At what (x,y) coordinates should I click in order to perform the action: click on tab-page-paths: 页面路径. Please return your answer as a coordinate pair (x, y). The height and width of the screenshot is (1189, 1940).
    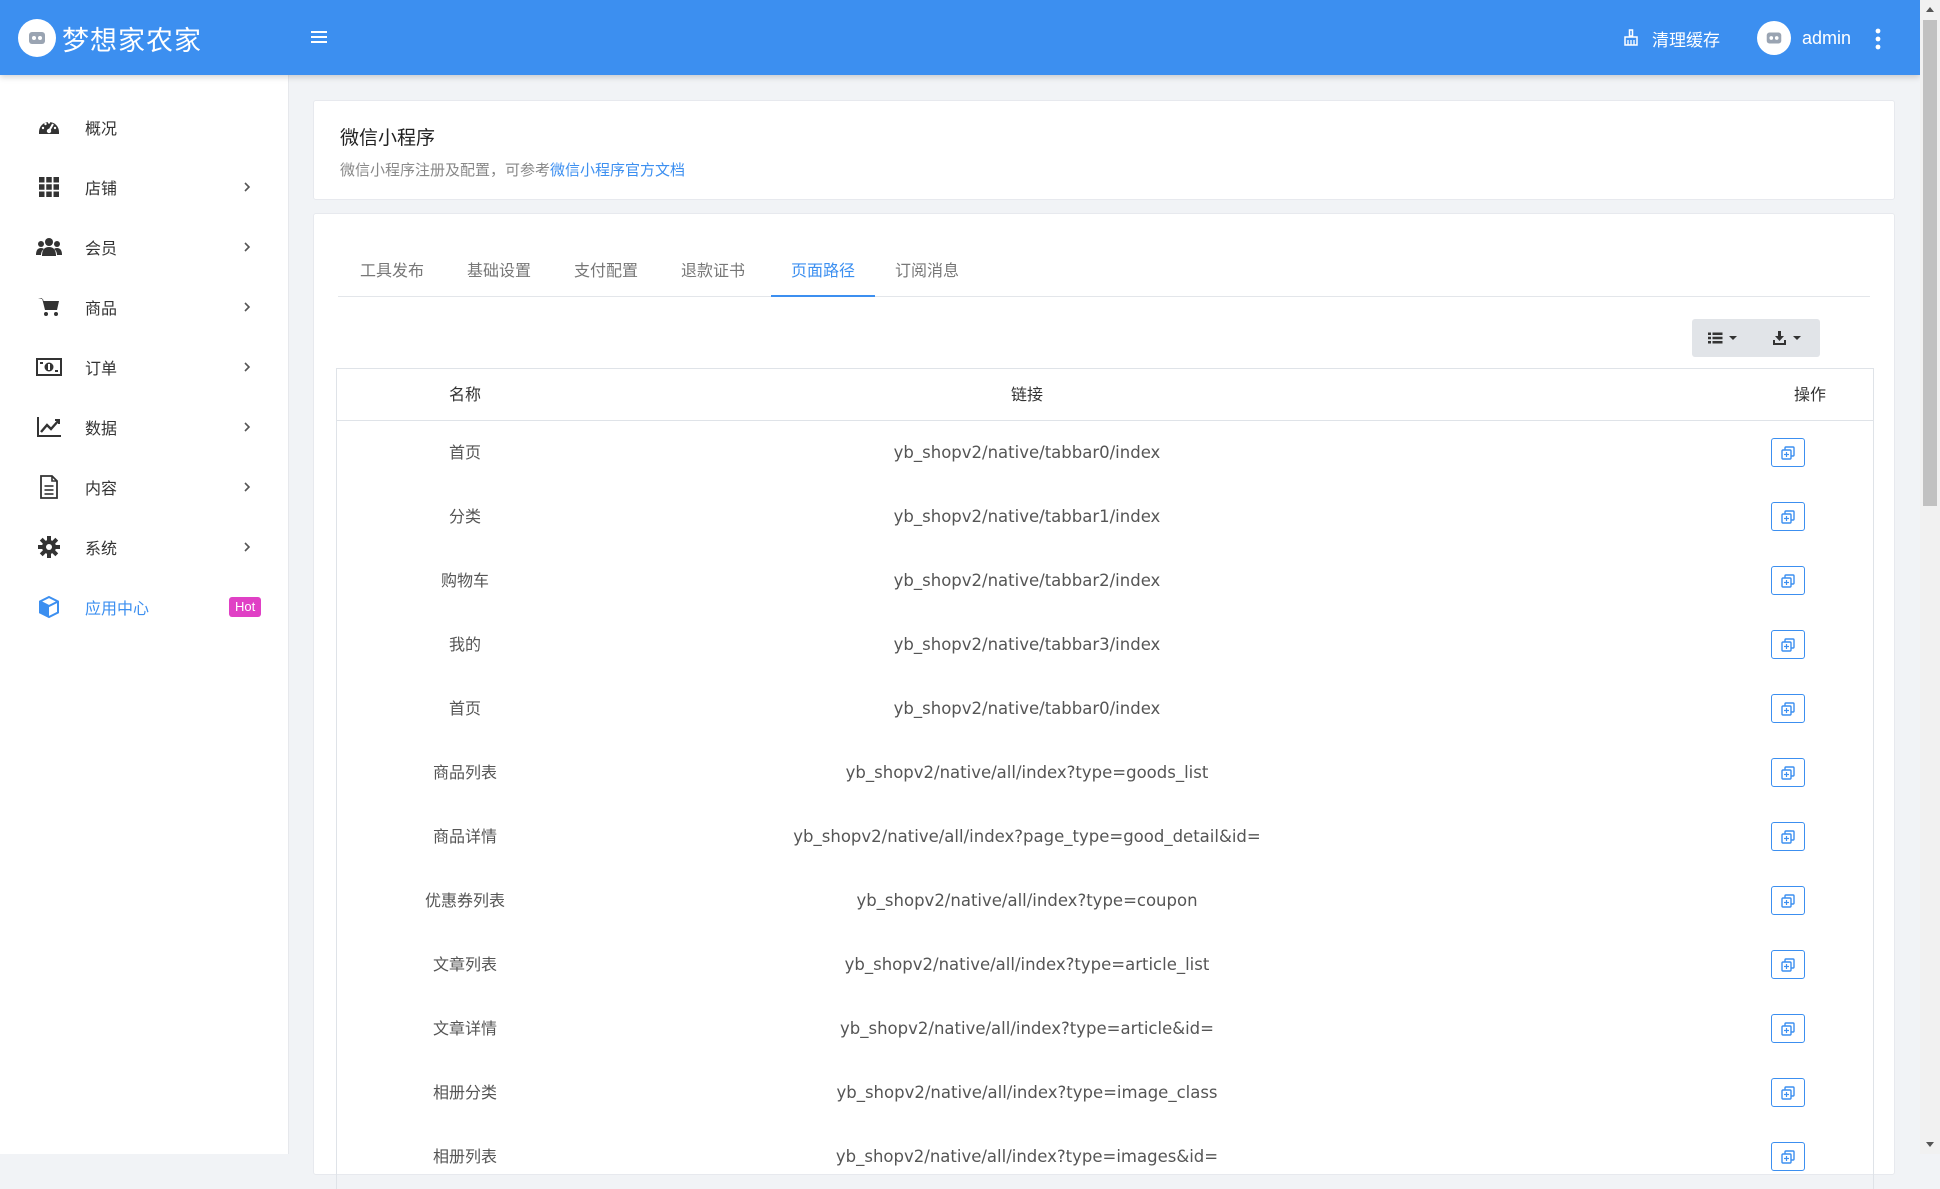
    Looking at the image, I should click on (823, 271).